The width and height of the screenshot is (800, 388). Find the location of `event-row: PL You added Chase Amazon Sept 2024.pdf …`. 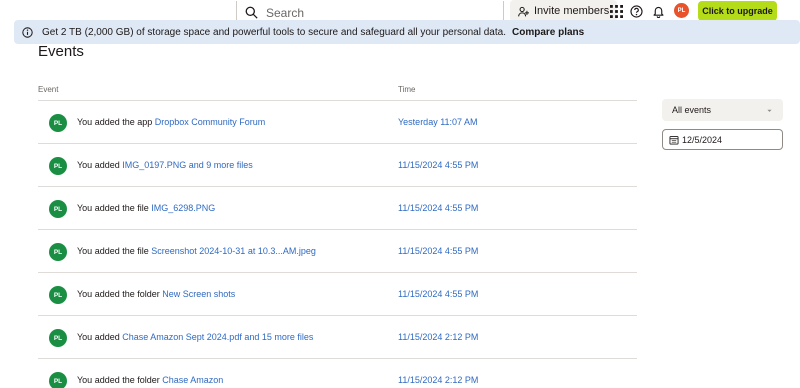

event-row: PL You added Chase Amazon Sept 2024.pdf … is located at coordinates (337, 337).